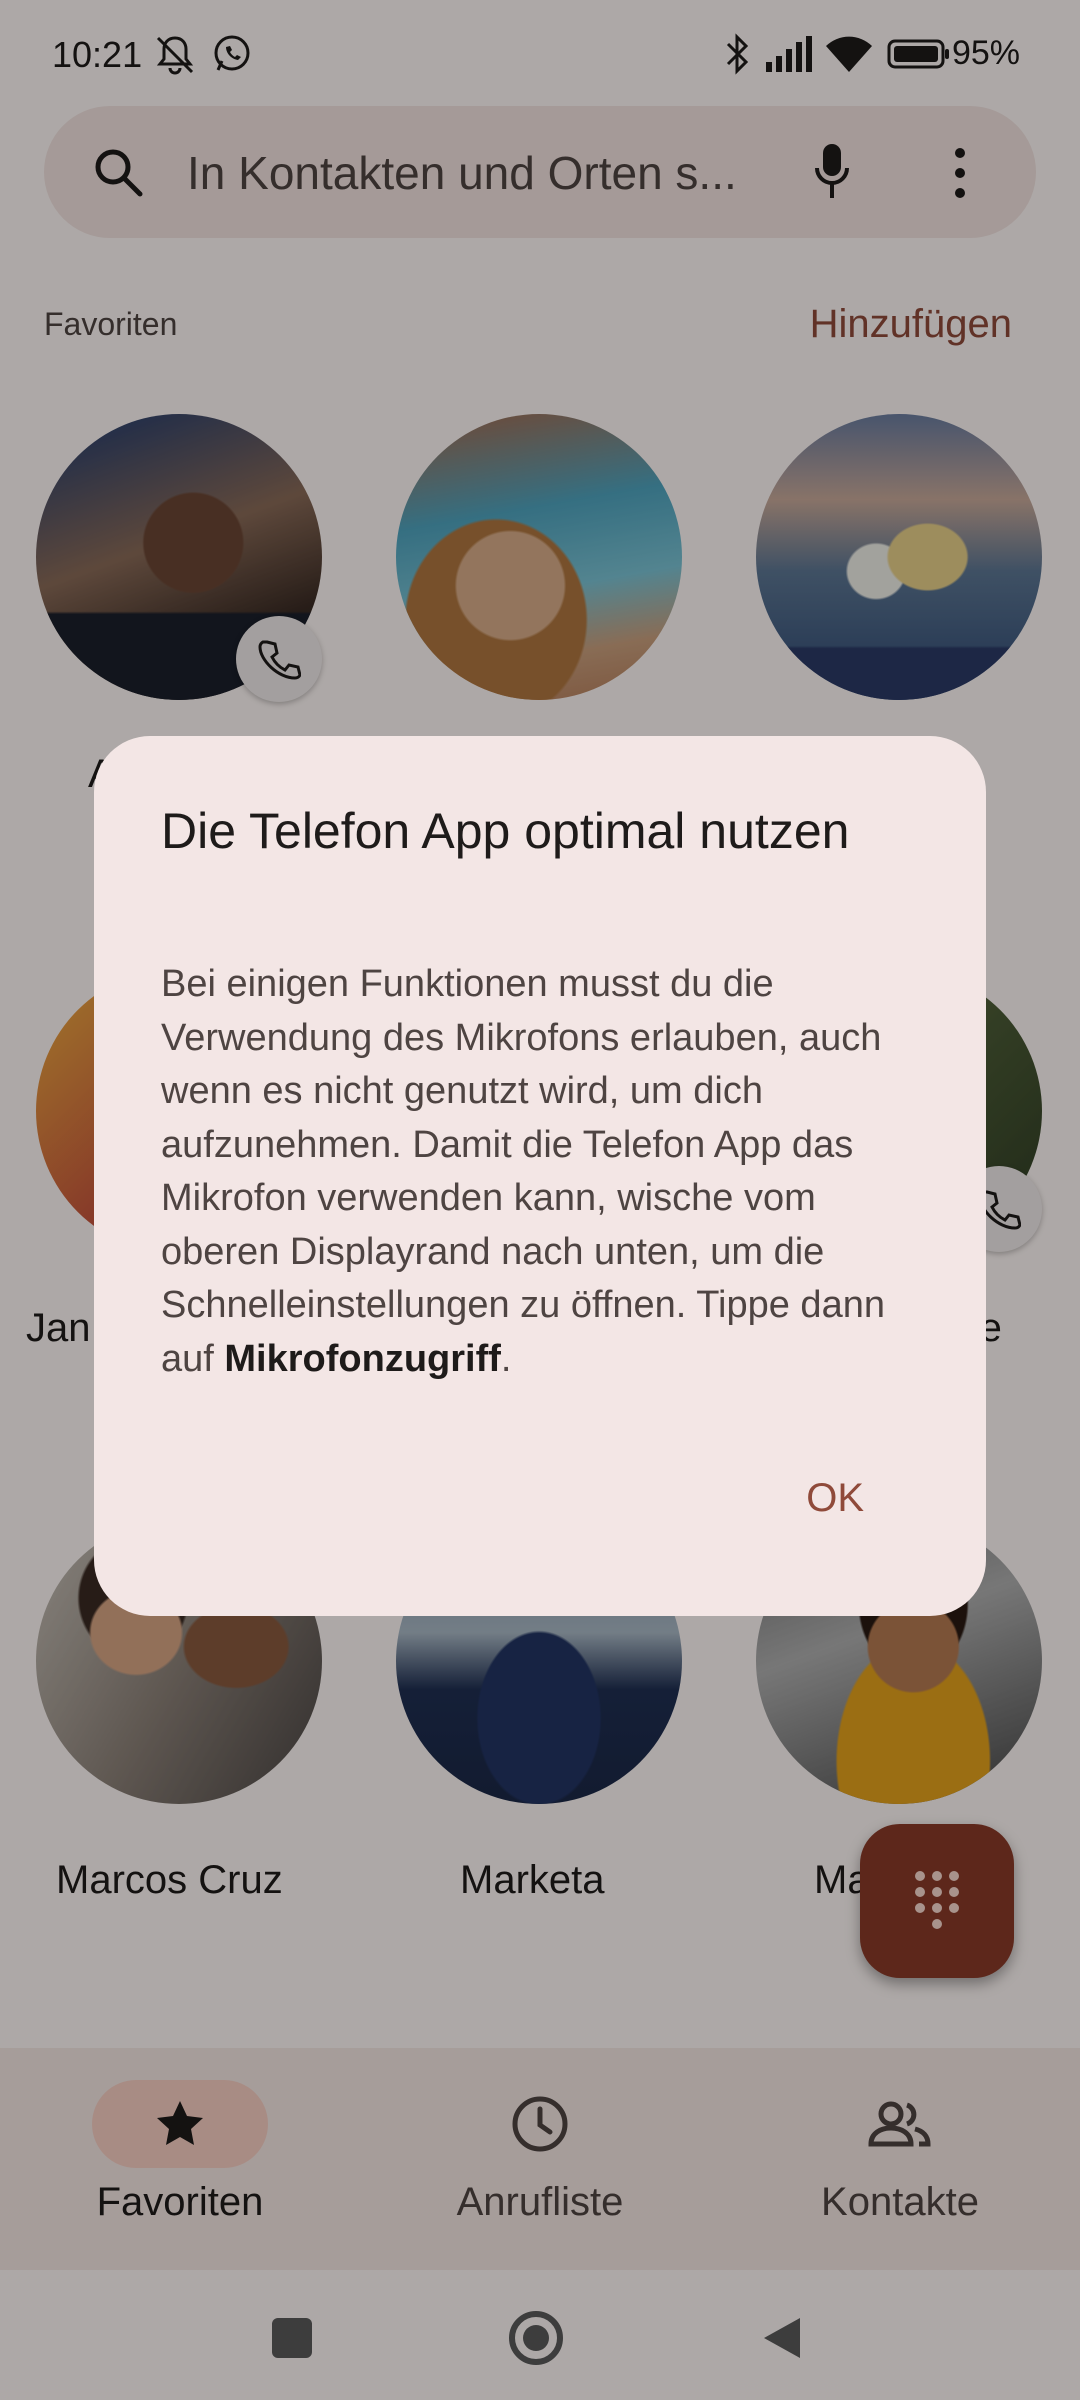  What do you see at coordinates (506, 1358) in the screenshot?
I see `dialog-body-end: .` at bounding box center [506, 1358].